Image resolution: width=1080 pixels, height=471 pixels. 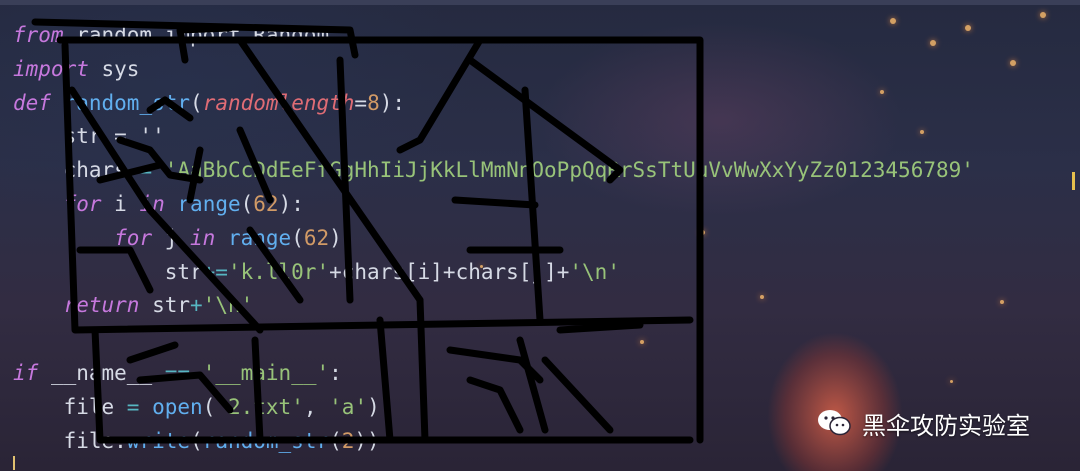 I want to click on code-token: '__main__', so click(x=266, y=373).